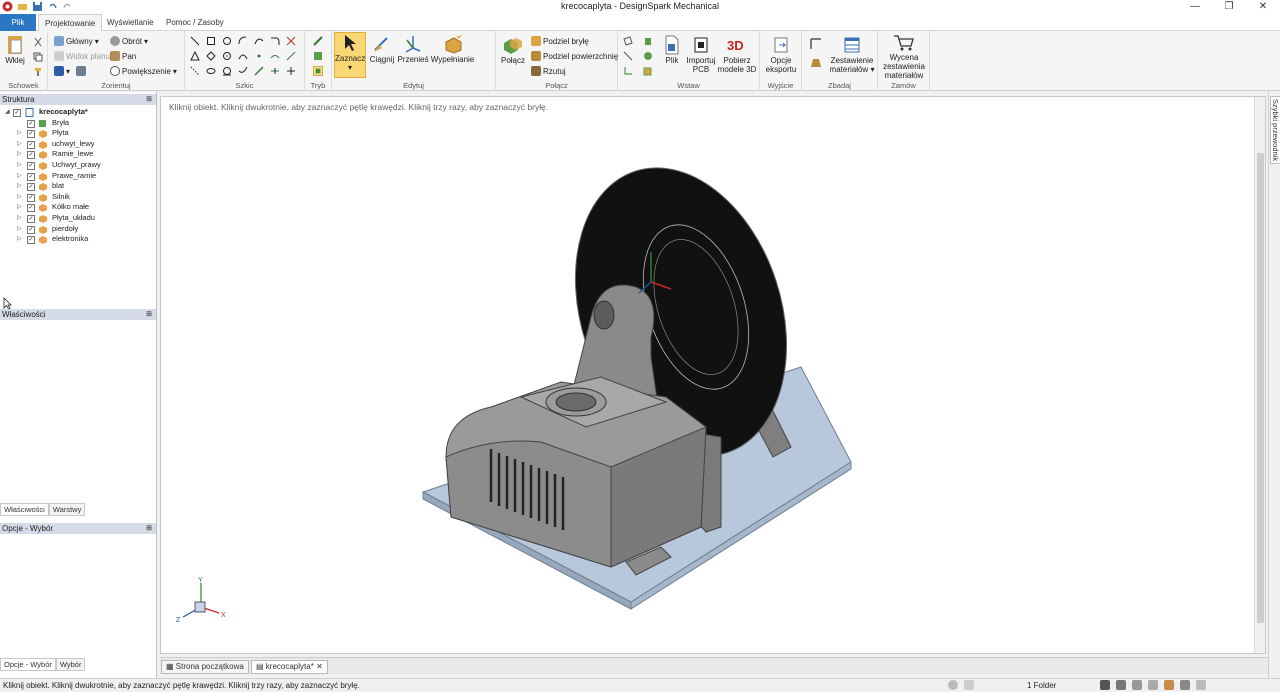 Image resolution: width=1280 pixels, height=692 pixels. I want to click on tab-properties: Właściwości, so click(24, 509).